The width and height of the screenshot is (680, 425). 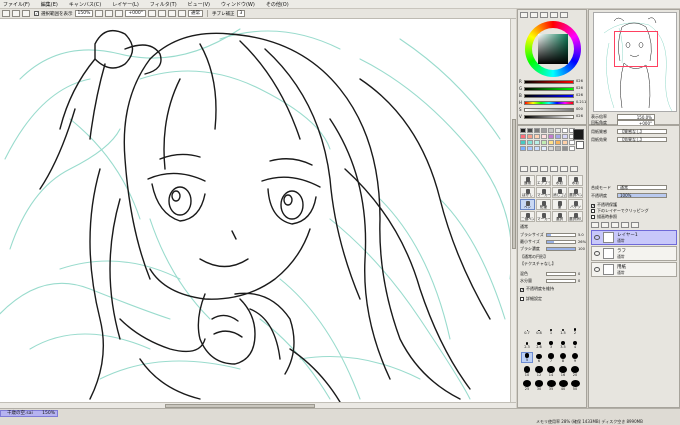 I want to click on tool-button: 選択ペン, so click(x=575, y=192).